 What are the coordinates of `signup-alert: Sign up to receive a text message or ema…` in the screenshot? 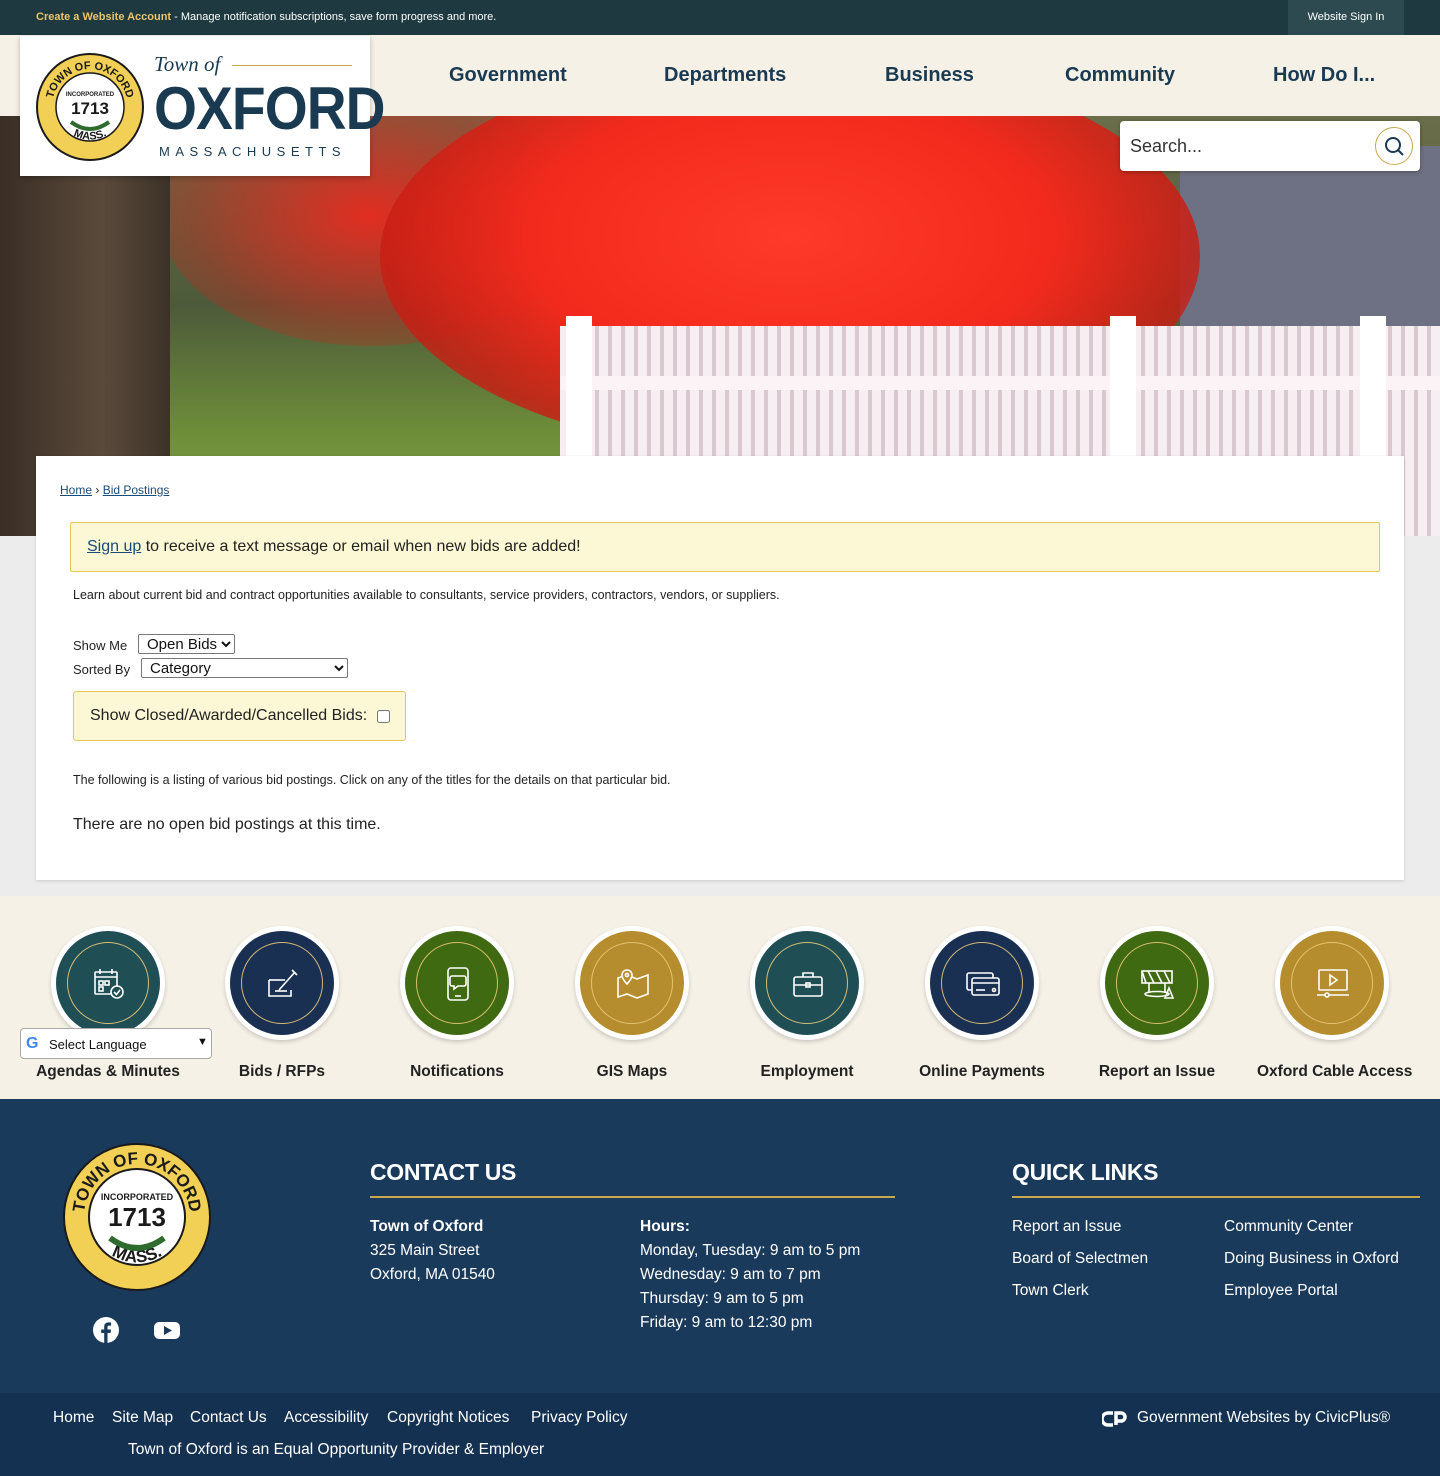 It's located at (725, 547).